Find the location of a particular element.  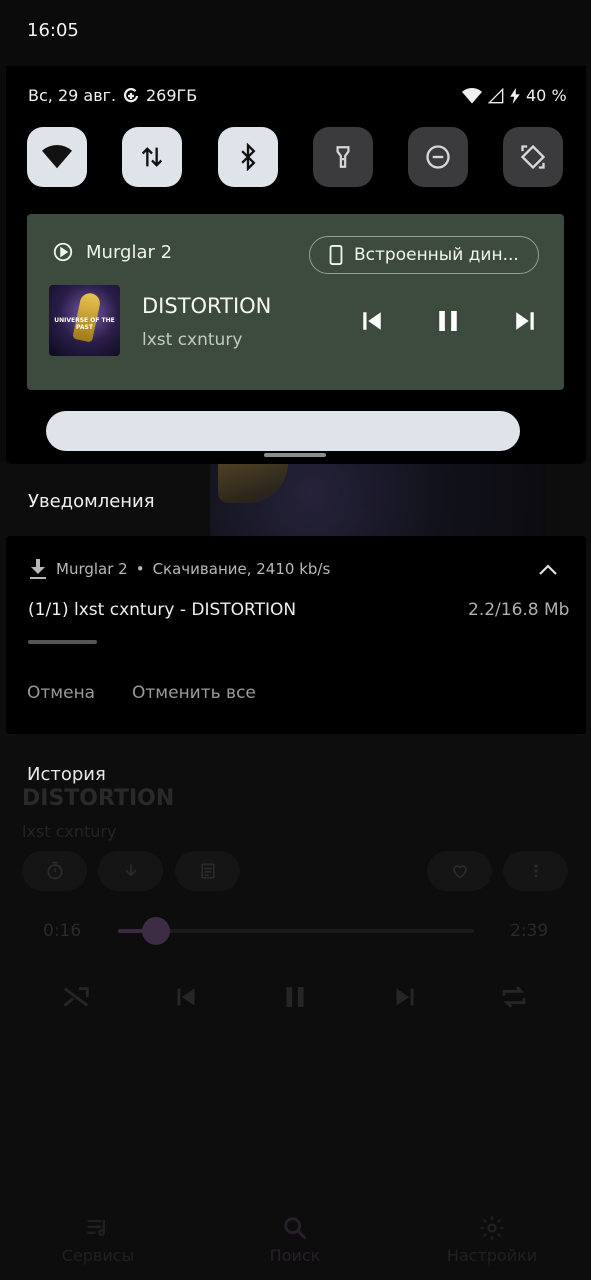

tile-bluetooth is located at coordinates (248, 157).